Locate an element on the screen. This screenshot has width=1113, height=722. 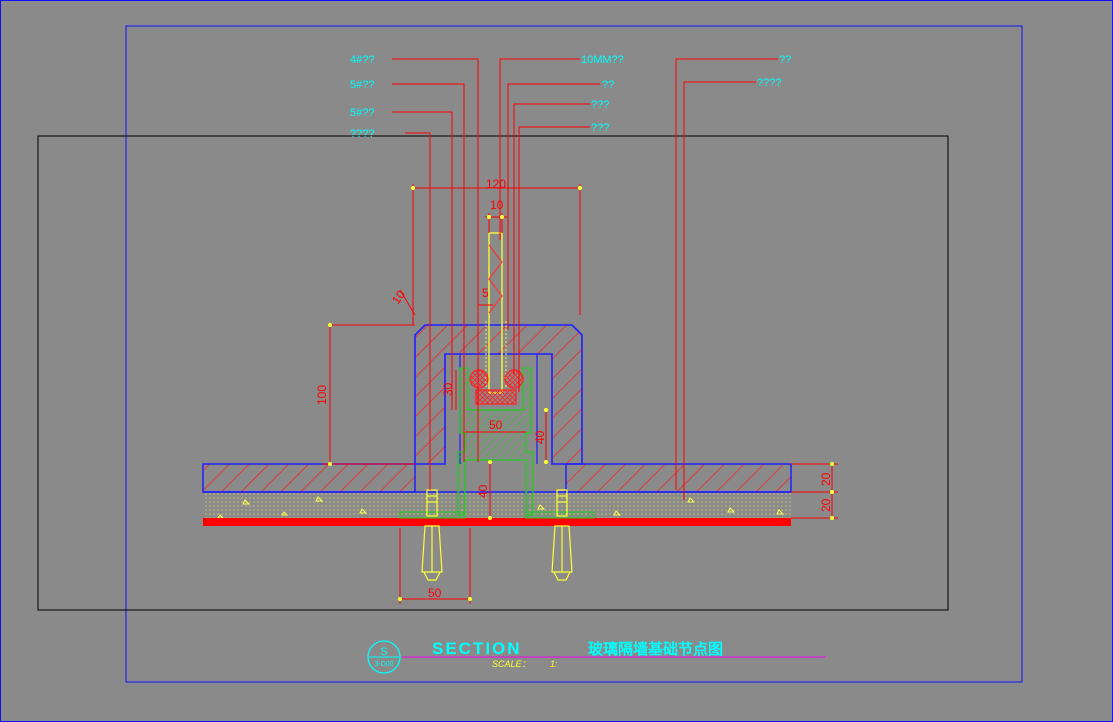
leader-labels-right: 10MM?? ?? ??? ??? ?? ???? is located at coordinates (686, 94).